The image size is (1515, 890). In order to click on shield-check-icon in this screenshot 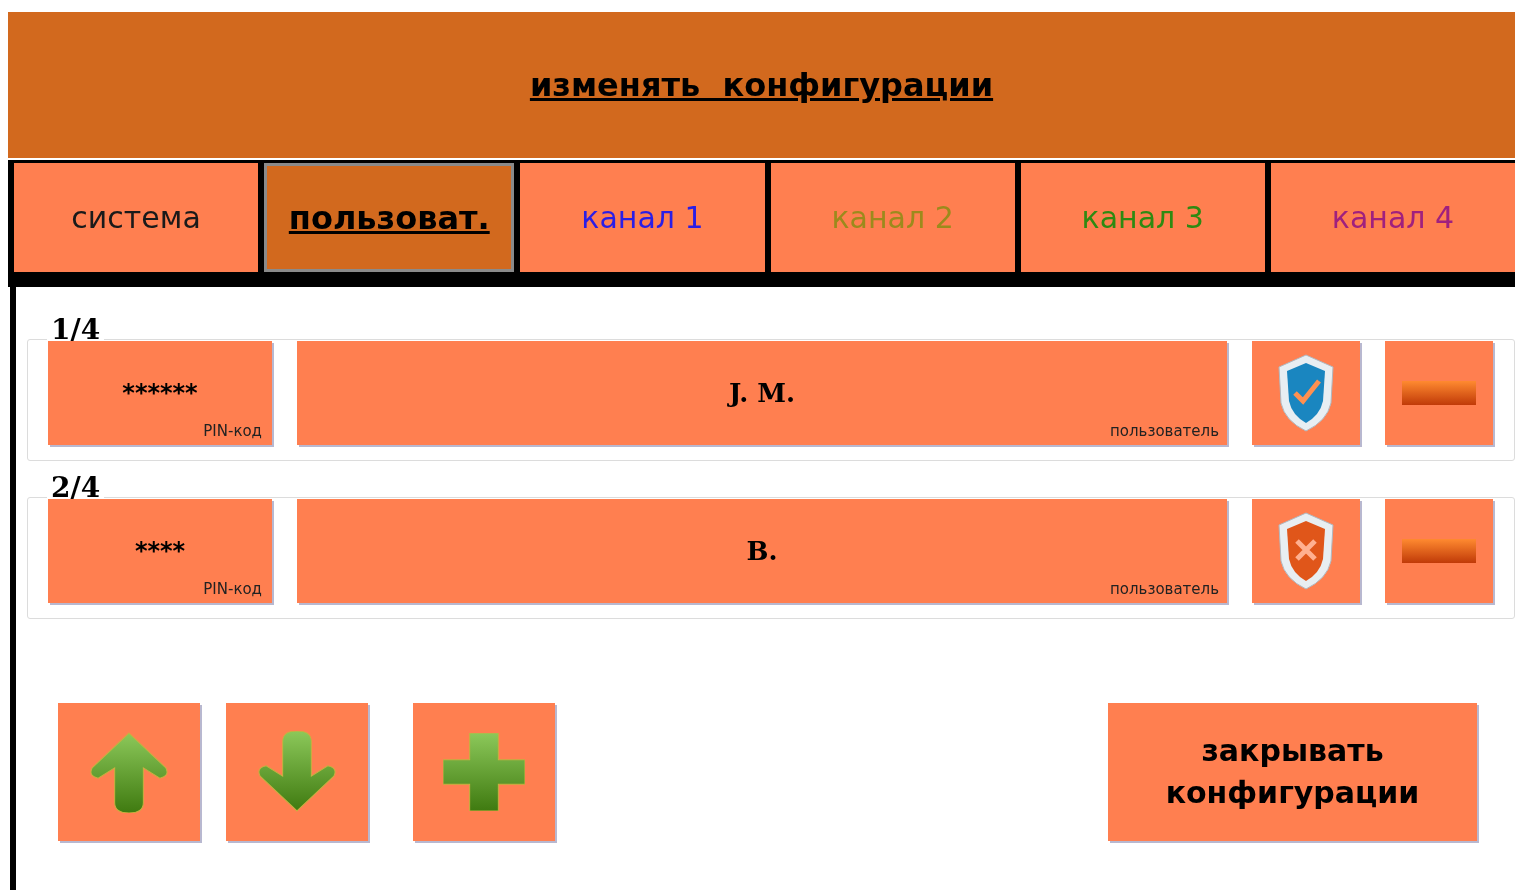, I will do `click(1306, 393)`.